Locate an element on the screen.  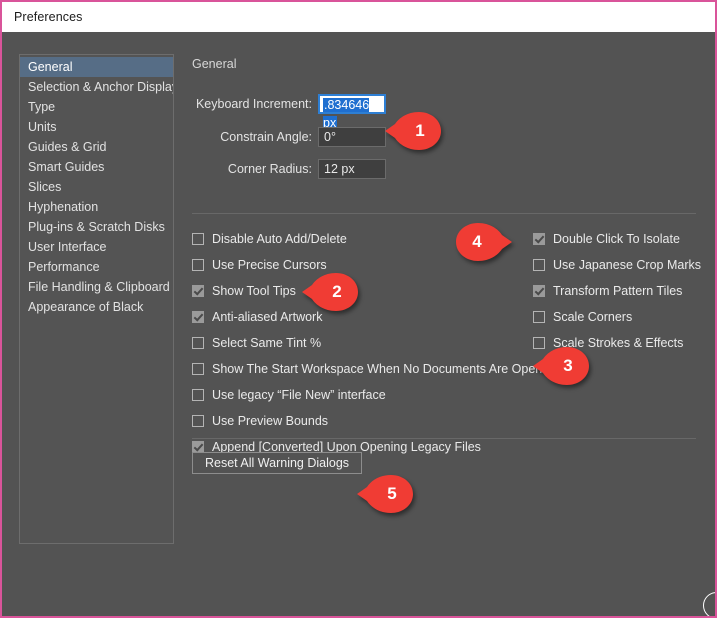
ok-button: OK is located at coordinates (709, 604).